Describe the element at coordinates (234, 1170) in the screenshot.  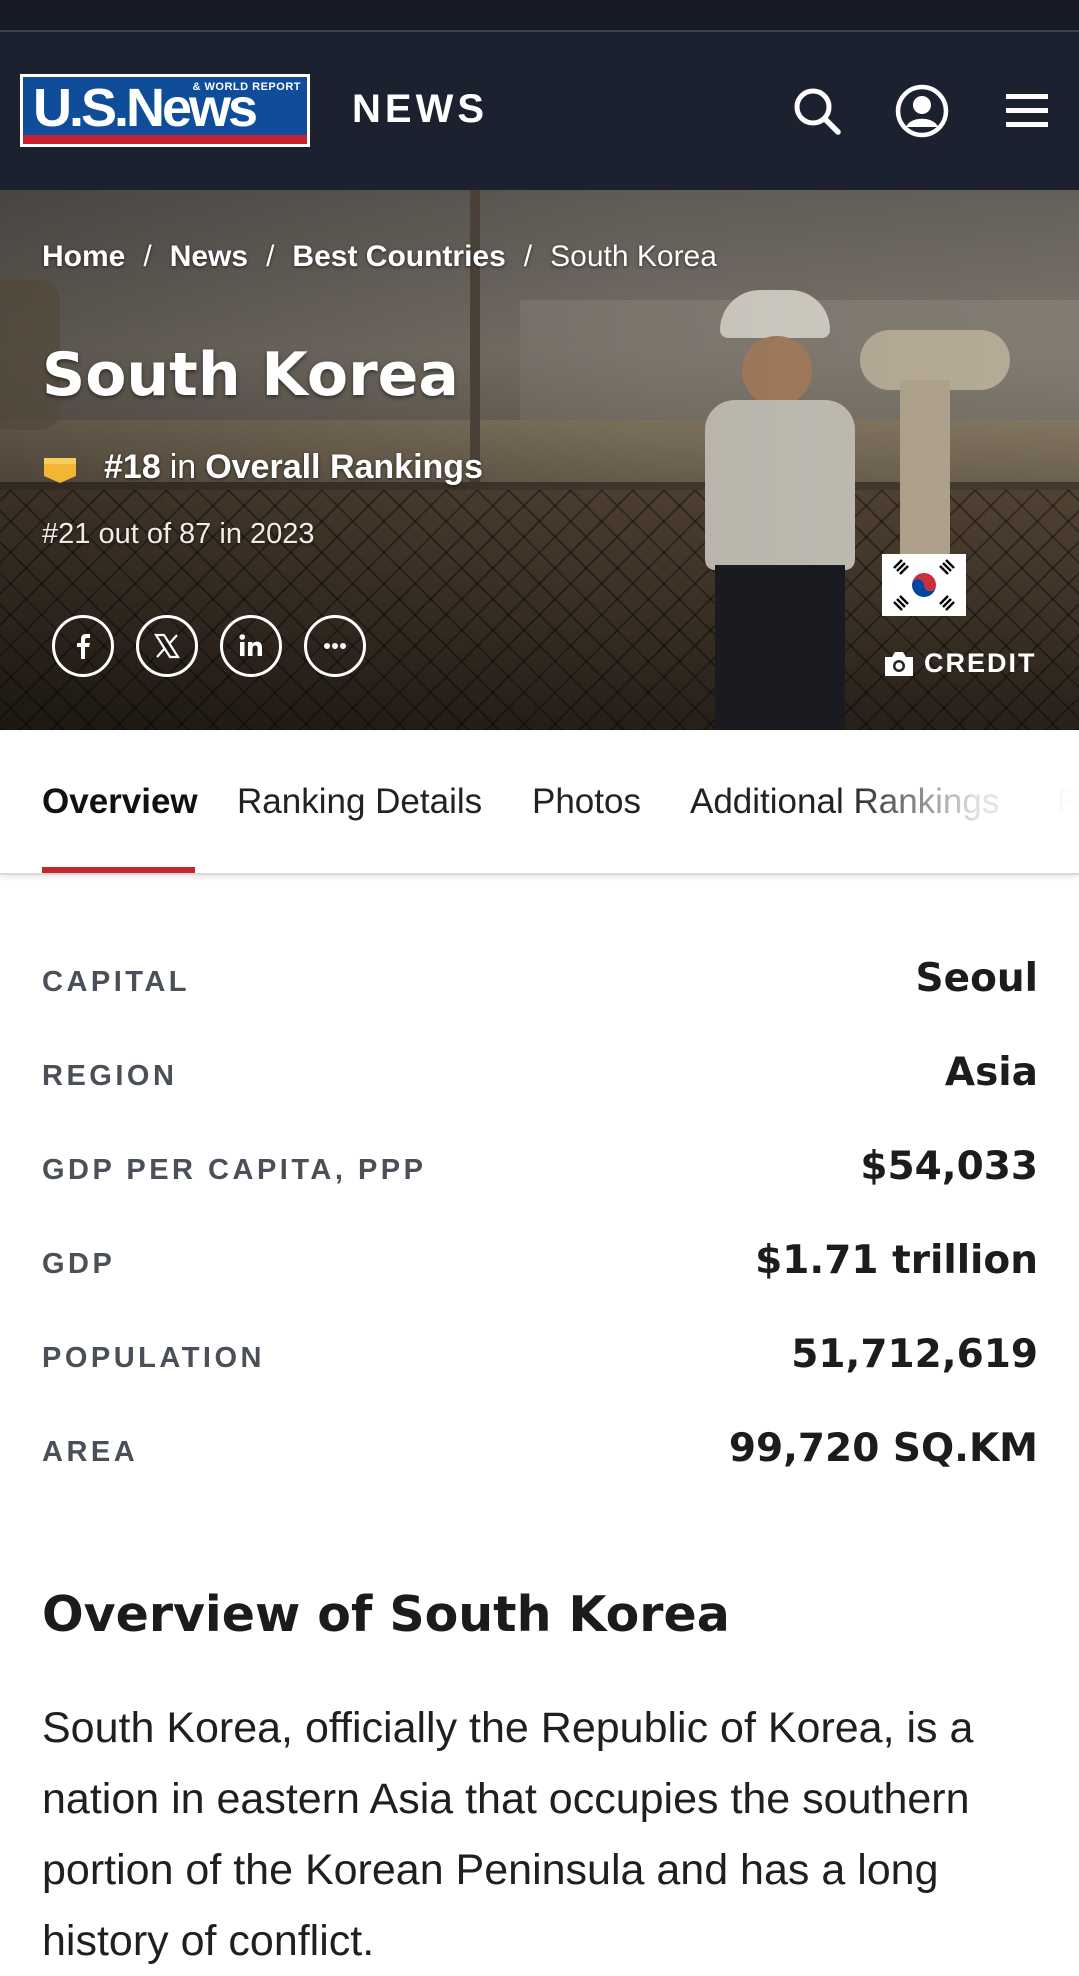
I see `fact-label: GDP PER CAPITA, PPP` at that location.